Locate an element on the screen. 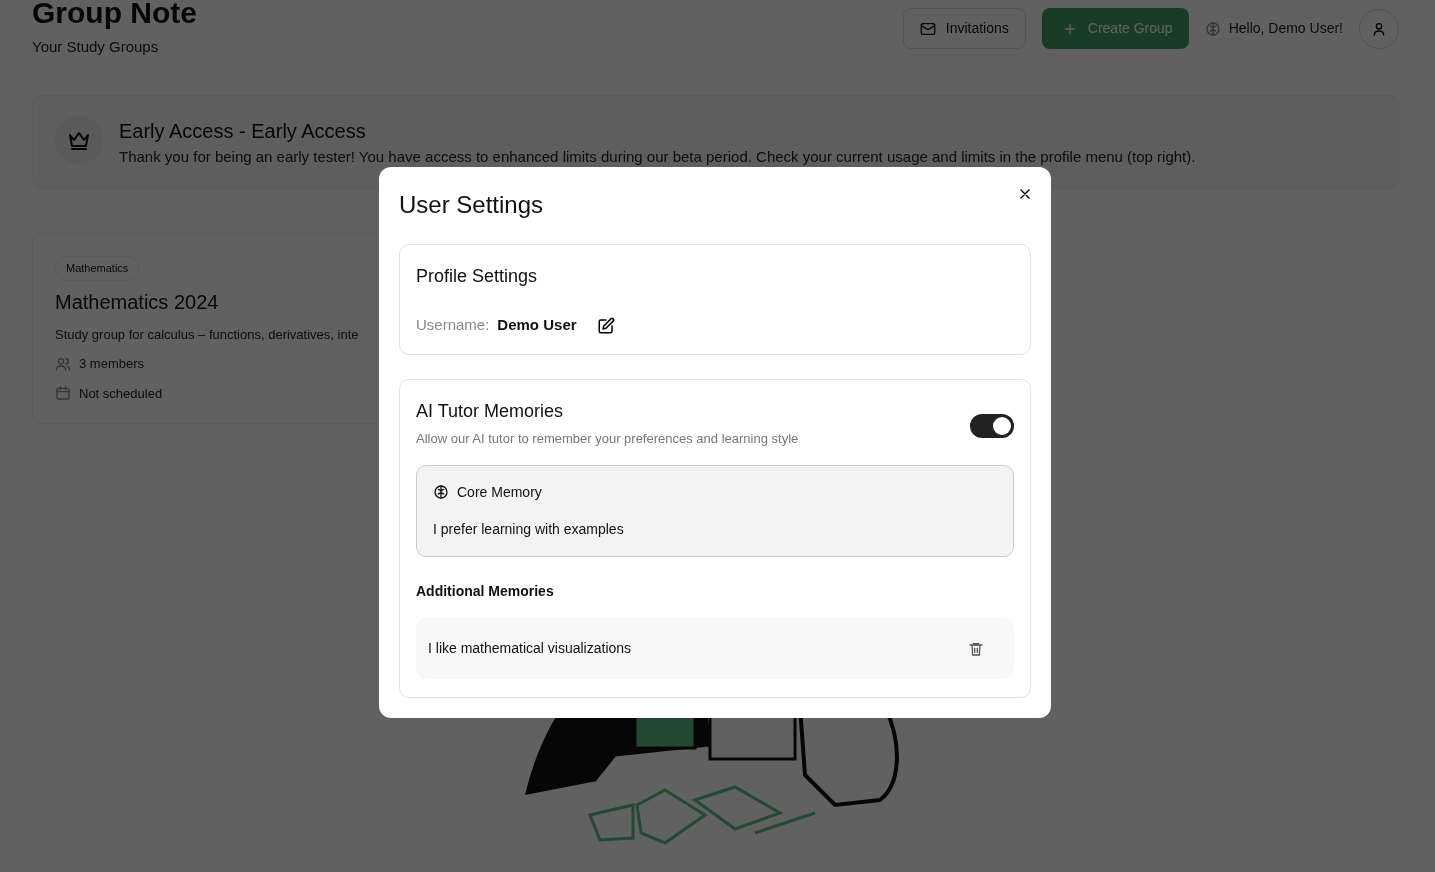  memory-text: I like mathematical visualizations is located at coordinates (530, 648).